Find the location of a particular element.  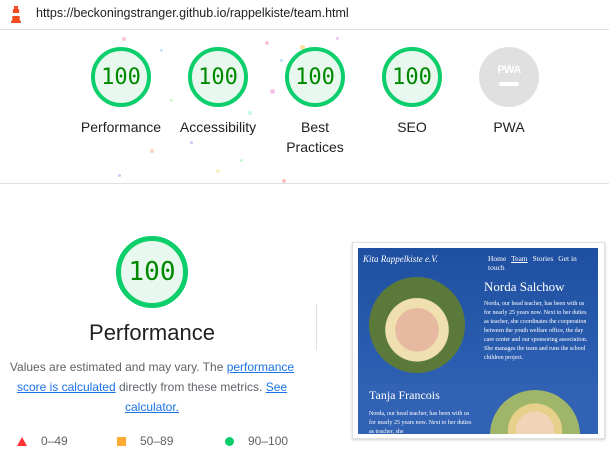

legend-average: 50–89 is located at coordinates (145, 441).